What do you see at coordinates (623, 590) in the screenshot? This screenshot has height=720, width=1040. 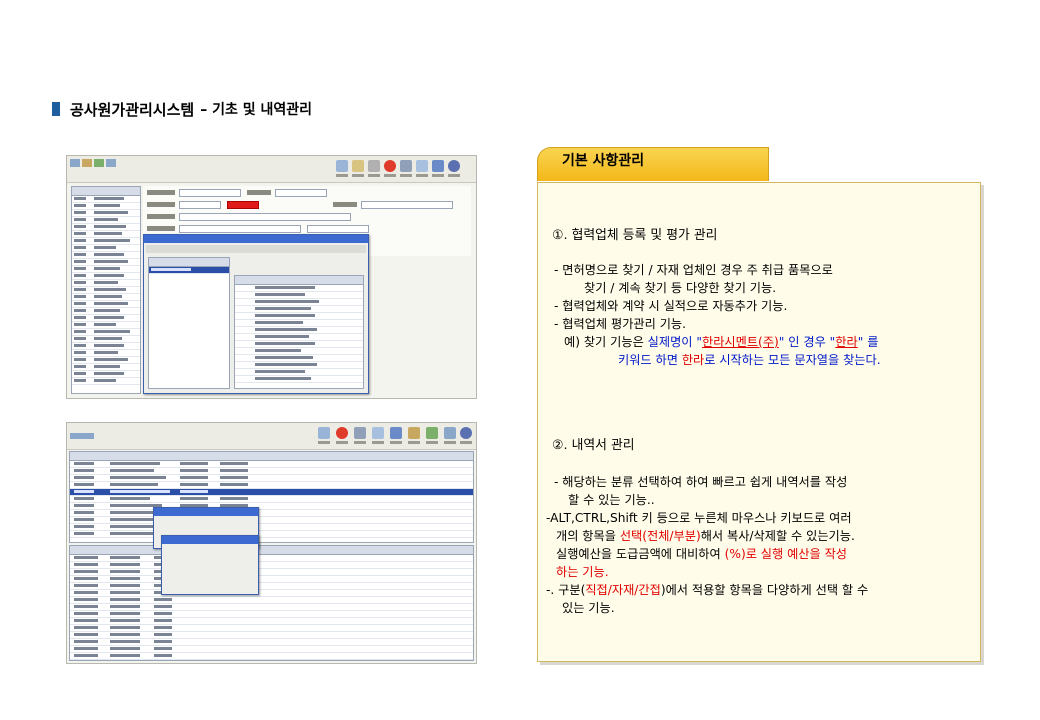 I see `highlight: 직접/자재/간접` at bounding box center [623, 590].